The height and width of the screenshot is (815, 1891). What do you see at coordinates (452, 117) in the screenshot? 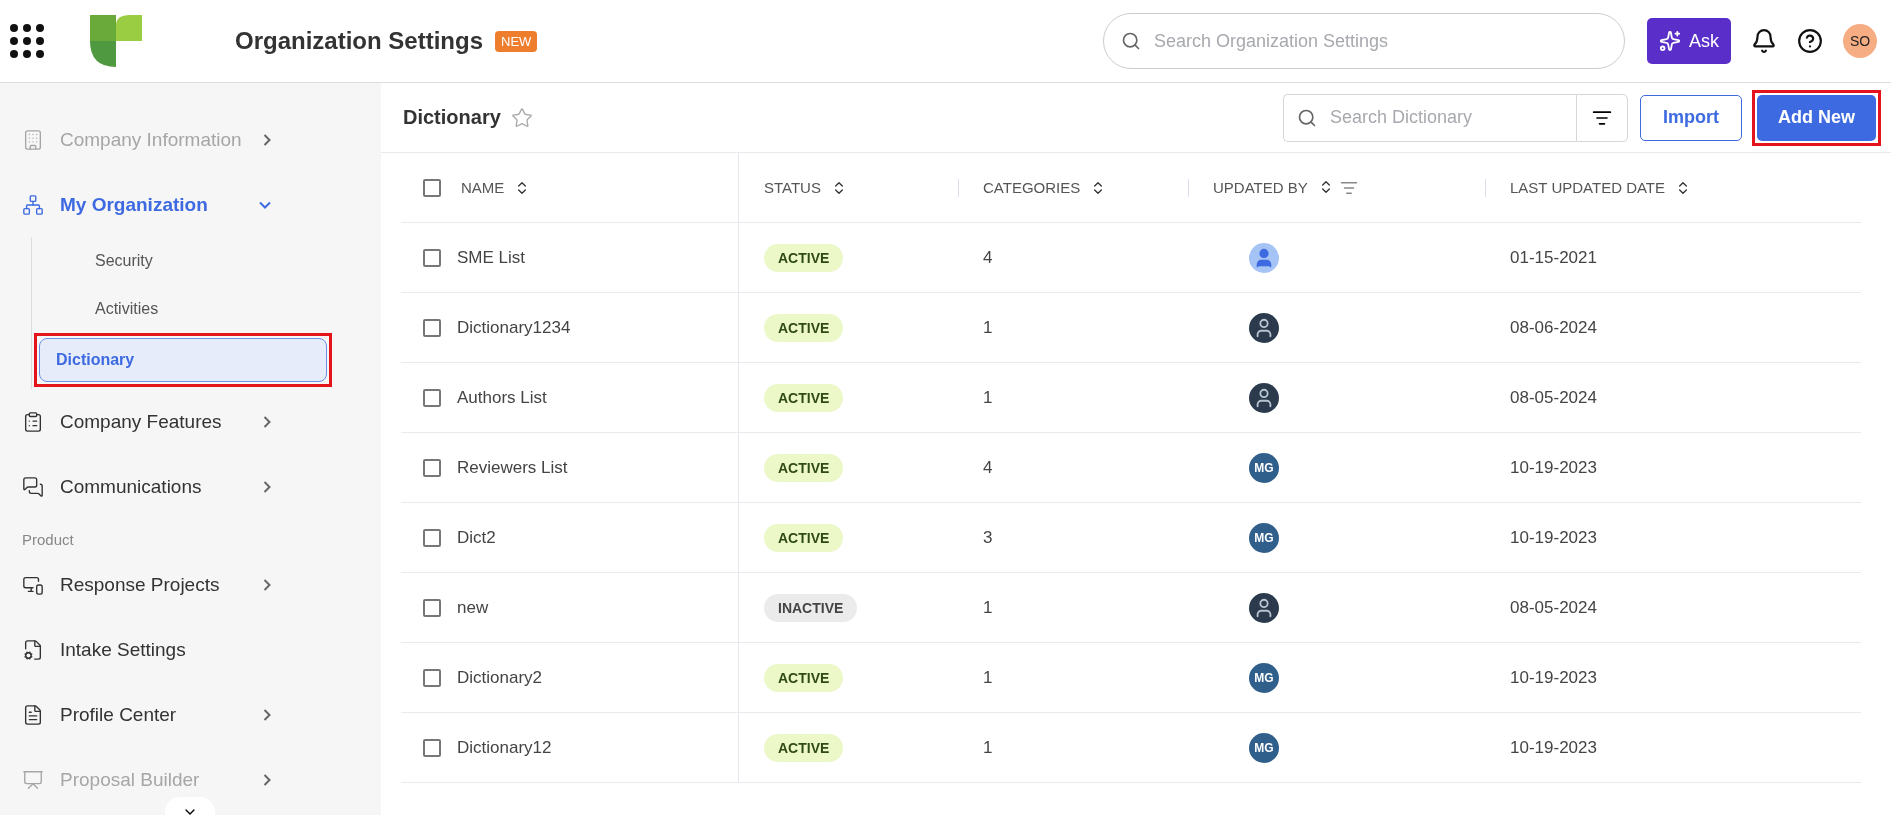
I see `page-title: Dictionary` at bounding box center [452, 117].